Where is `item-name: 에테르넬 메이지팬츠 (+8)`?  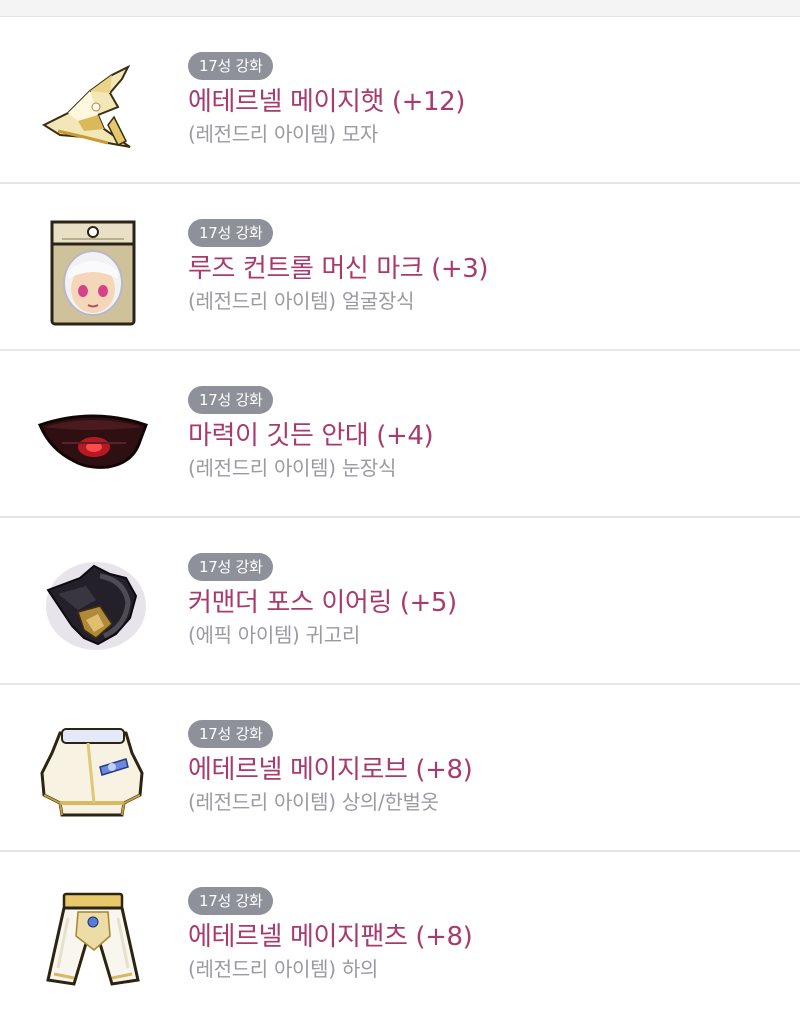 item-name: 에테르넬 메이지팬츠 (+8) is located at coordinates (330, 937).